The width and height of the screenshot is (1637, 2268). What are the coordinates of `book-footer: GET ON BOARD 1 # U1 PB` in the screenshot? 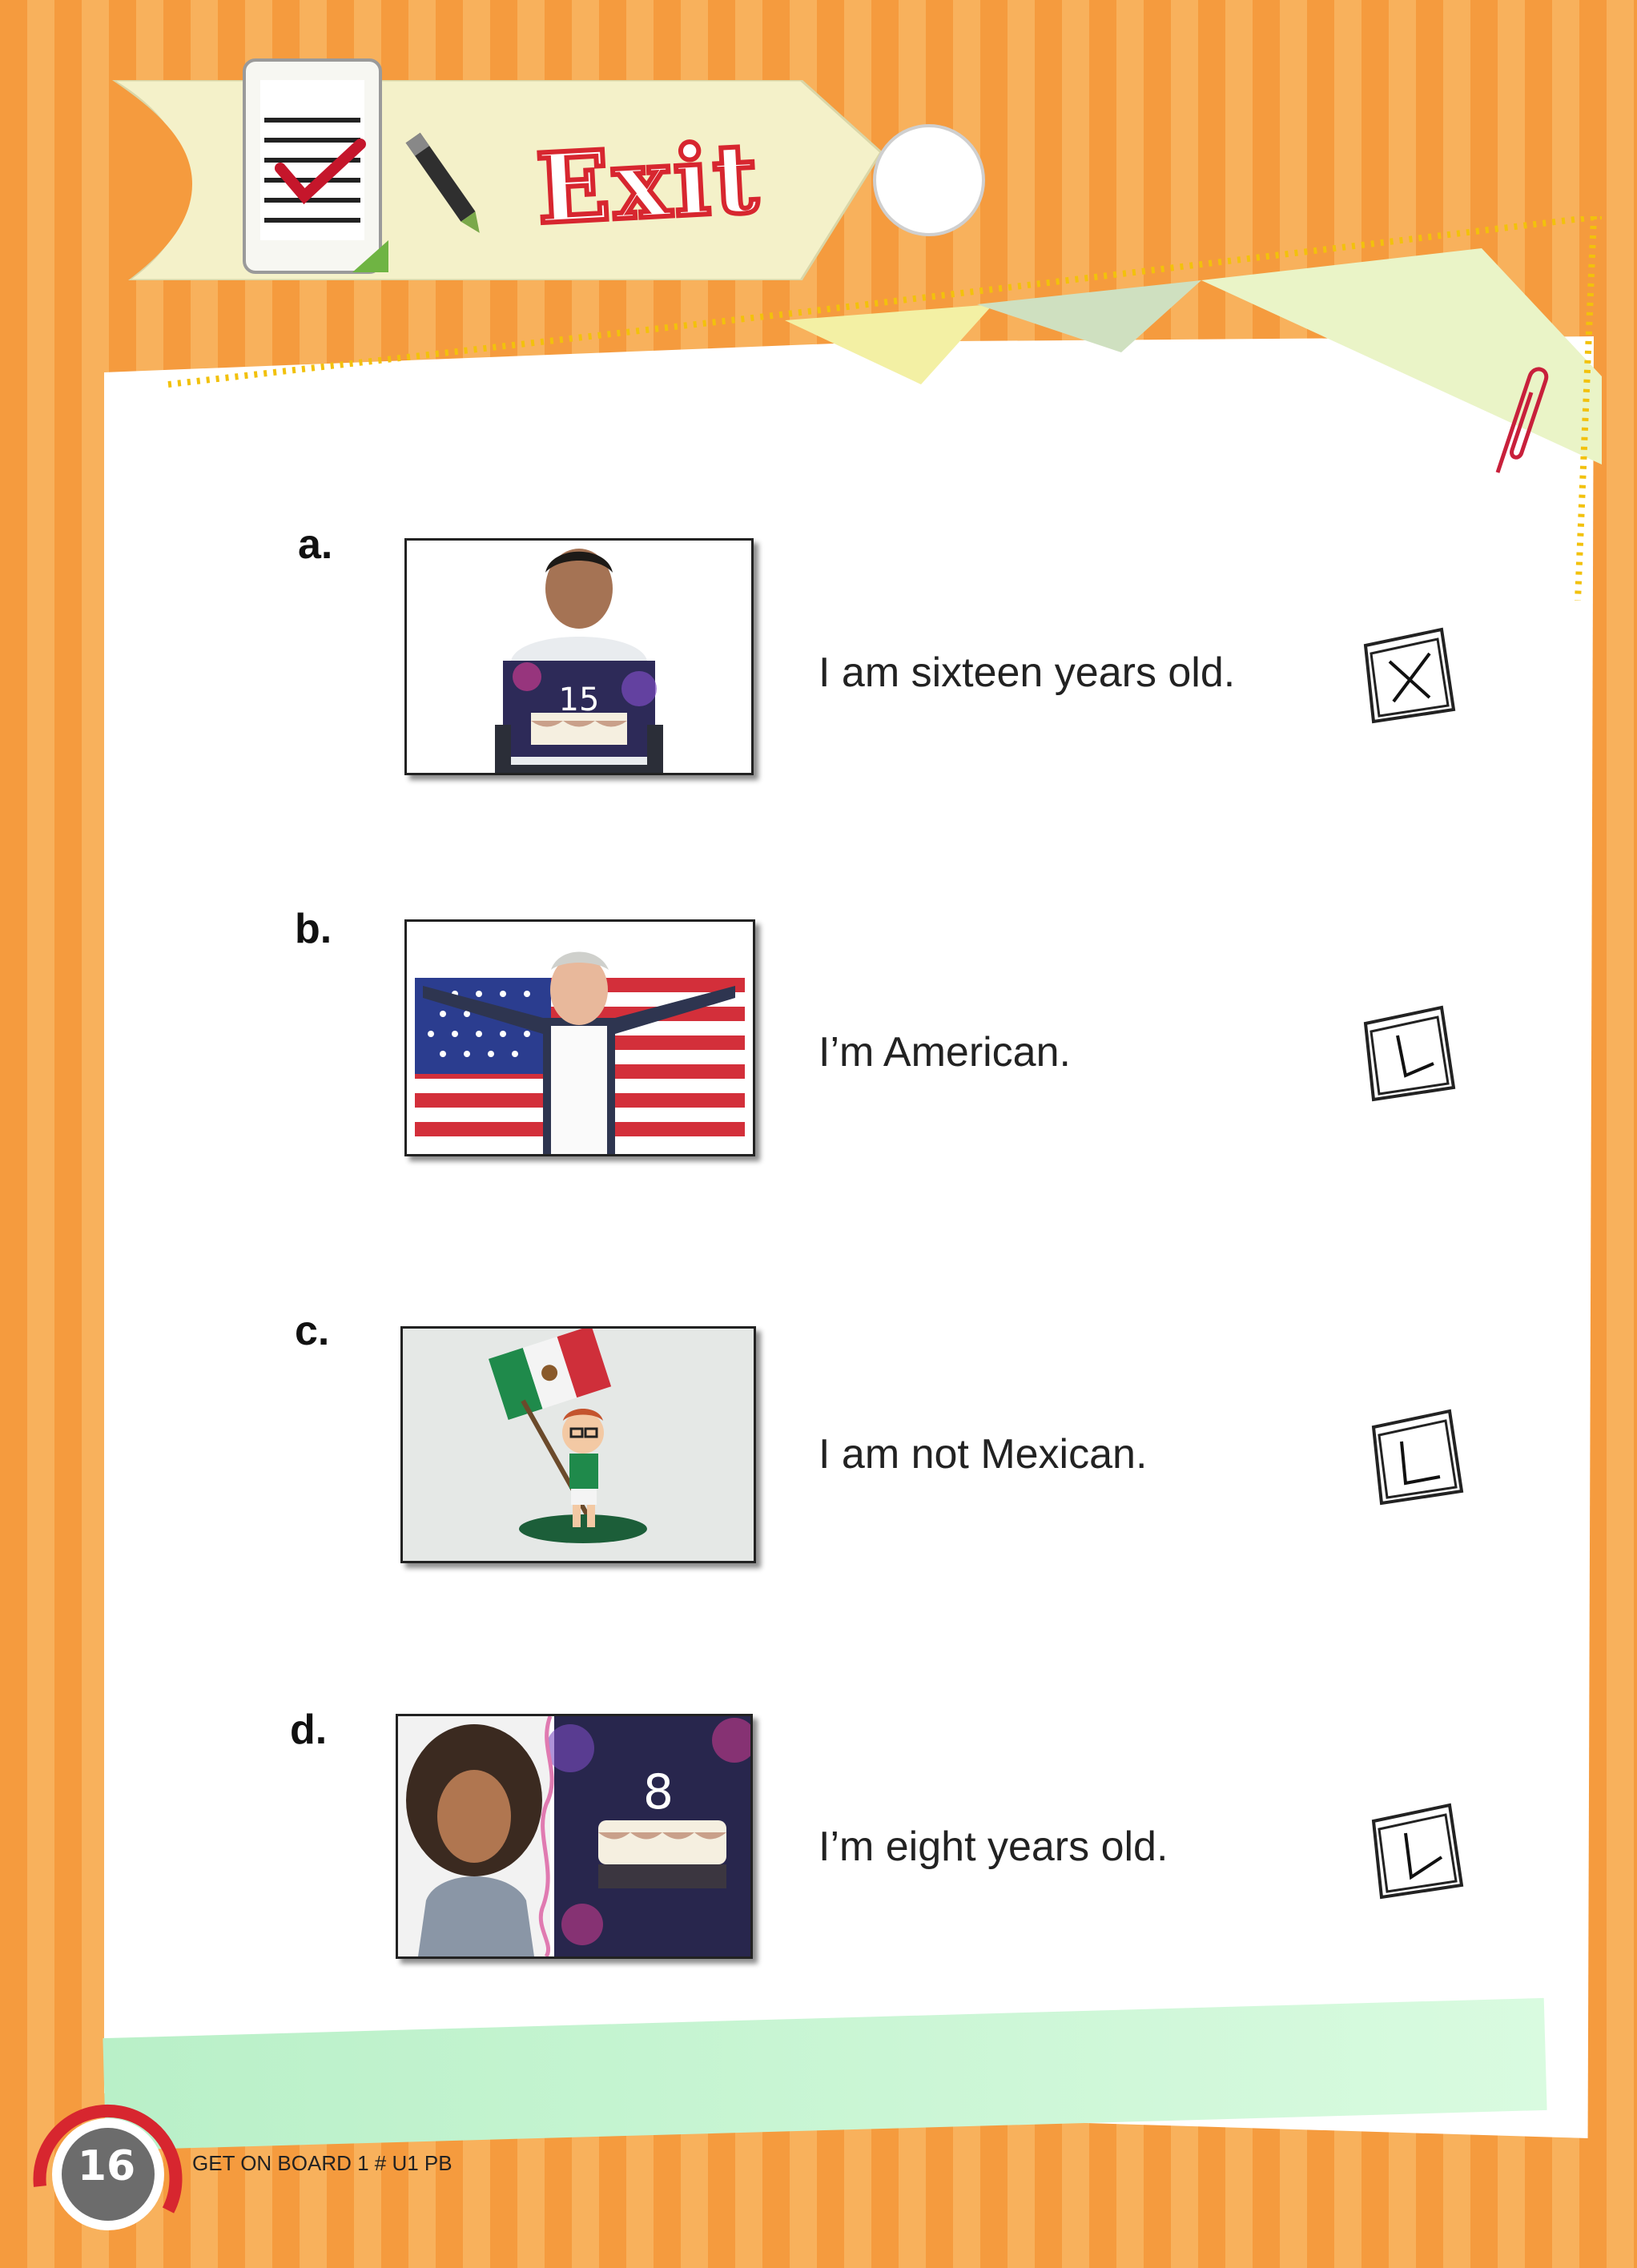 It's located at (322, 2163).